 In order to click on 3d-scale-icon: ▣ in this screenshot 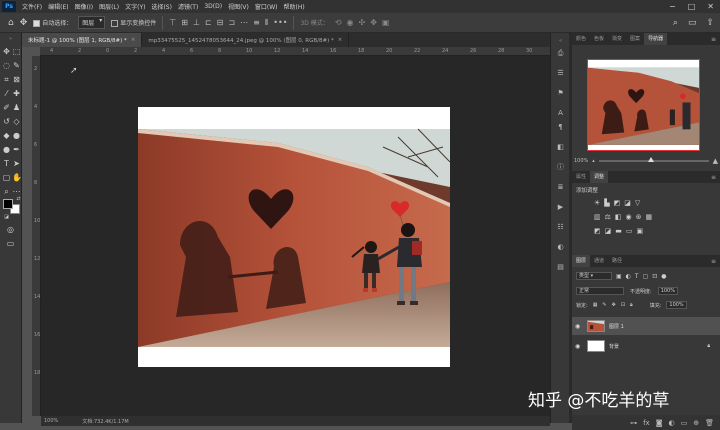, I will do `click(386, 22)`.